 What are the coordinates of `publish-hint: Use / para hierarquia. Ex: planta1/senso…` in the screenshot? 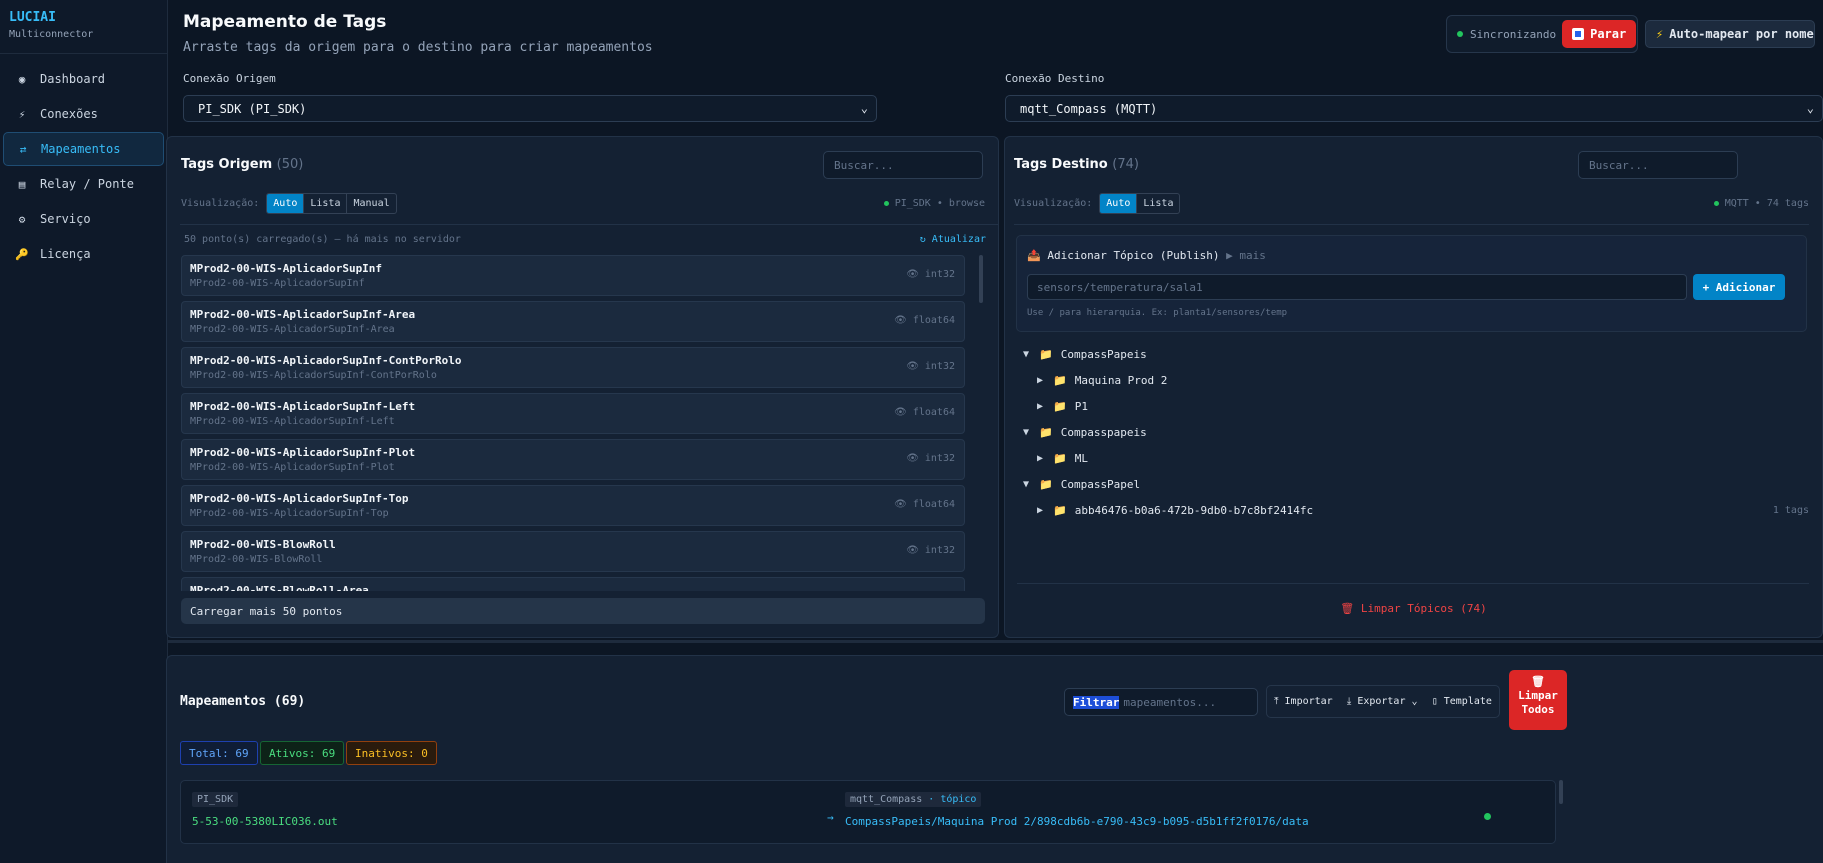 It's located at (1157, 313).